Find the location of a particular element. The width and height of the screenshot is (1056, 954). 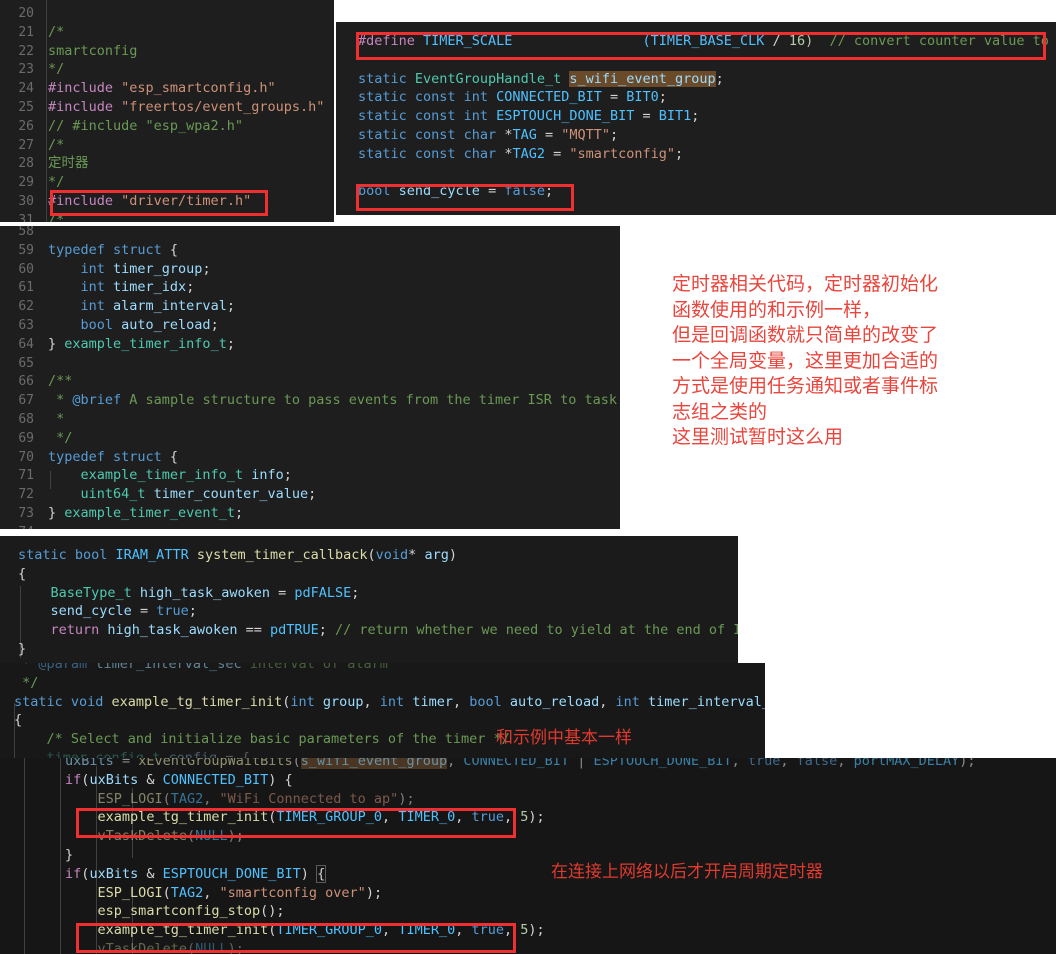

line-number: 68 is located at coordinates (26, 419).